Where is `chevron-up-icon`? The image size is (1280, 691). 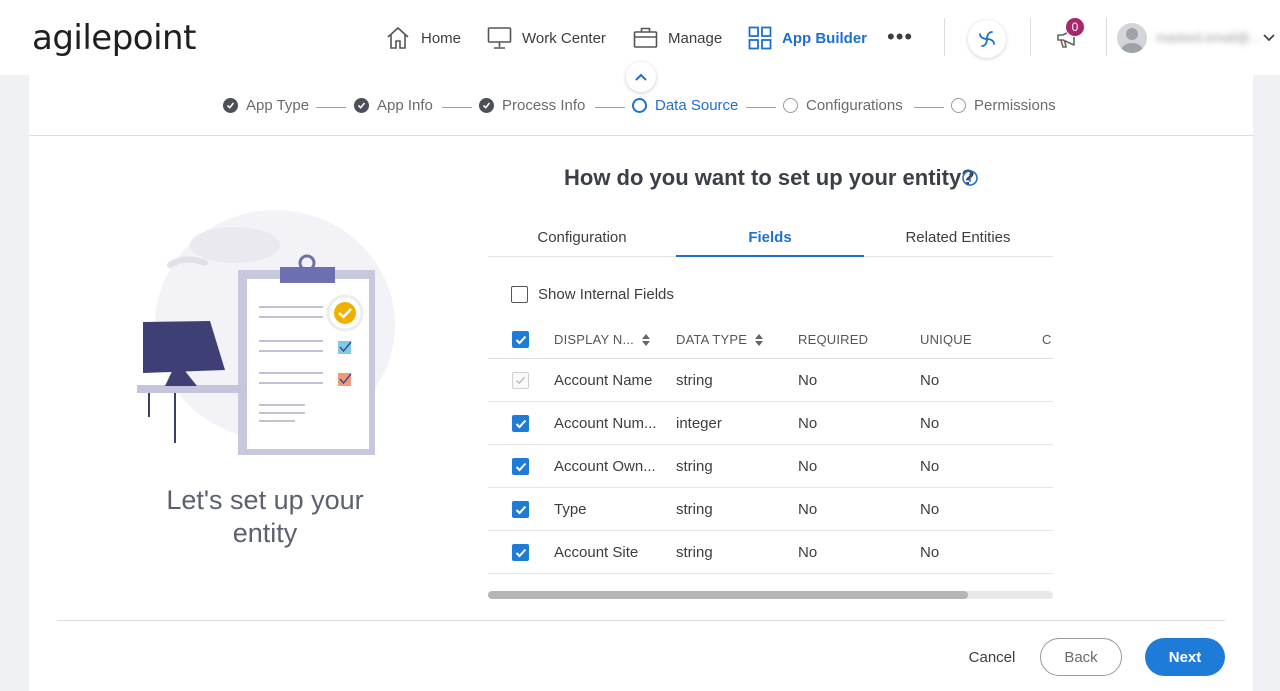 chevron-up-icon is located at coordinates (641, 77).